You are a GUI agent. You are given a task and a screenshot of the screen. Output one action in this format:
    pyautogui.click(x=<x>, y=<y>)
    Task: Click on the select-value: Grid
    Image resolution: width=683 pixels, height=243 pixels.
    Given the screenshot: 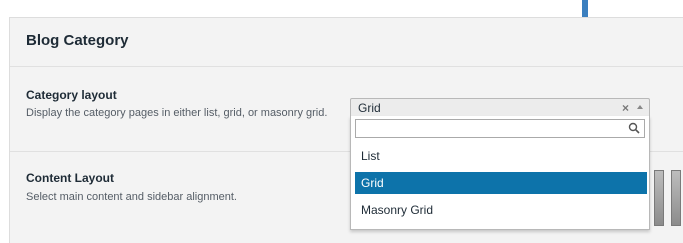 What is the action you would take?
    pyautogui.click(x=369, y=108)
    